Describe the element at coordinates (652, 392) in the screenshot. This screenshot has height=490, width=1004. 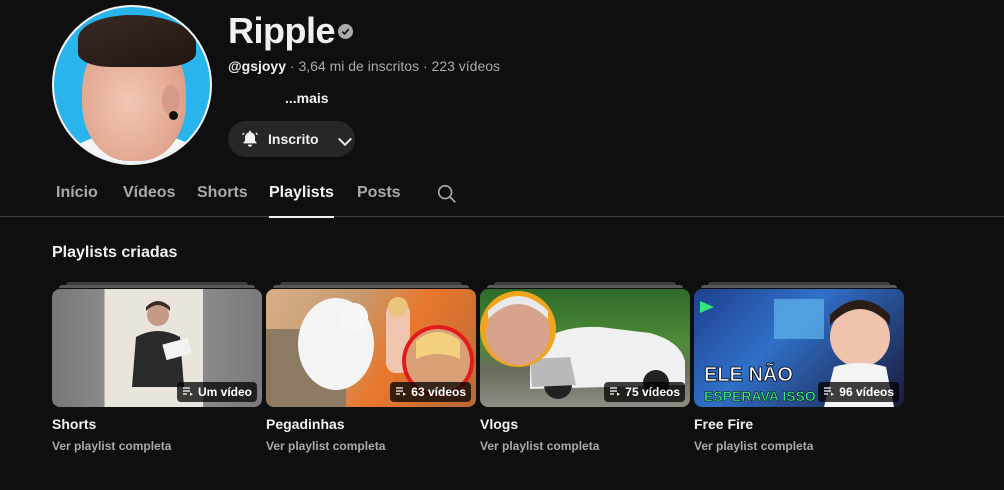
I see `video-count-label: 75 vídeos` at that location.